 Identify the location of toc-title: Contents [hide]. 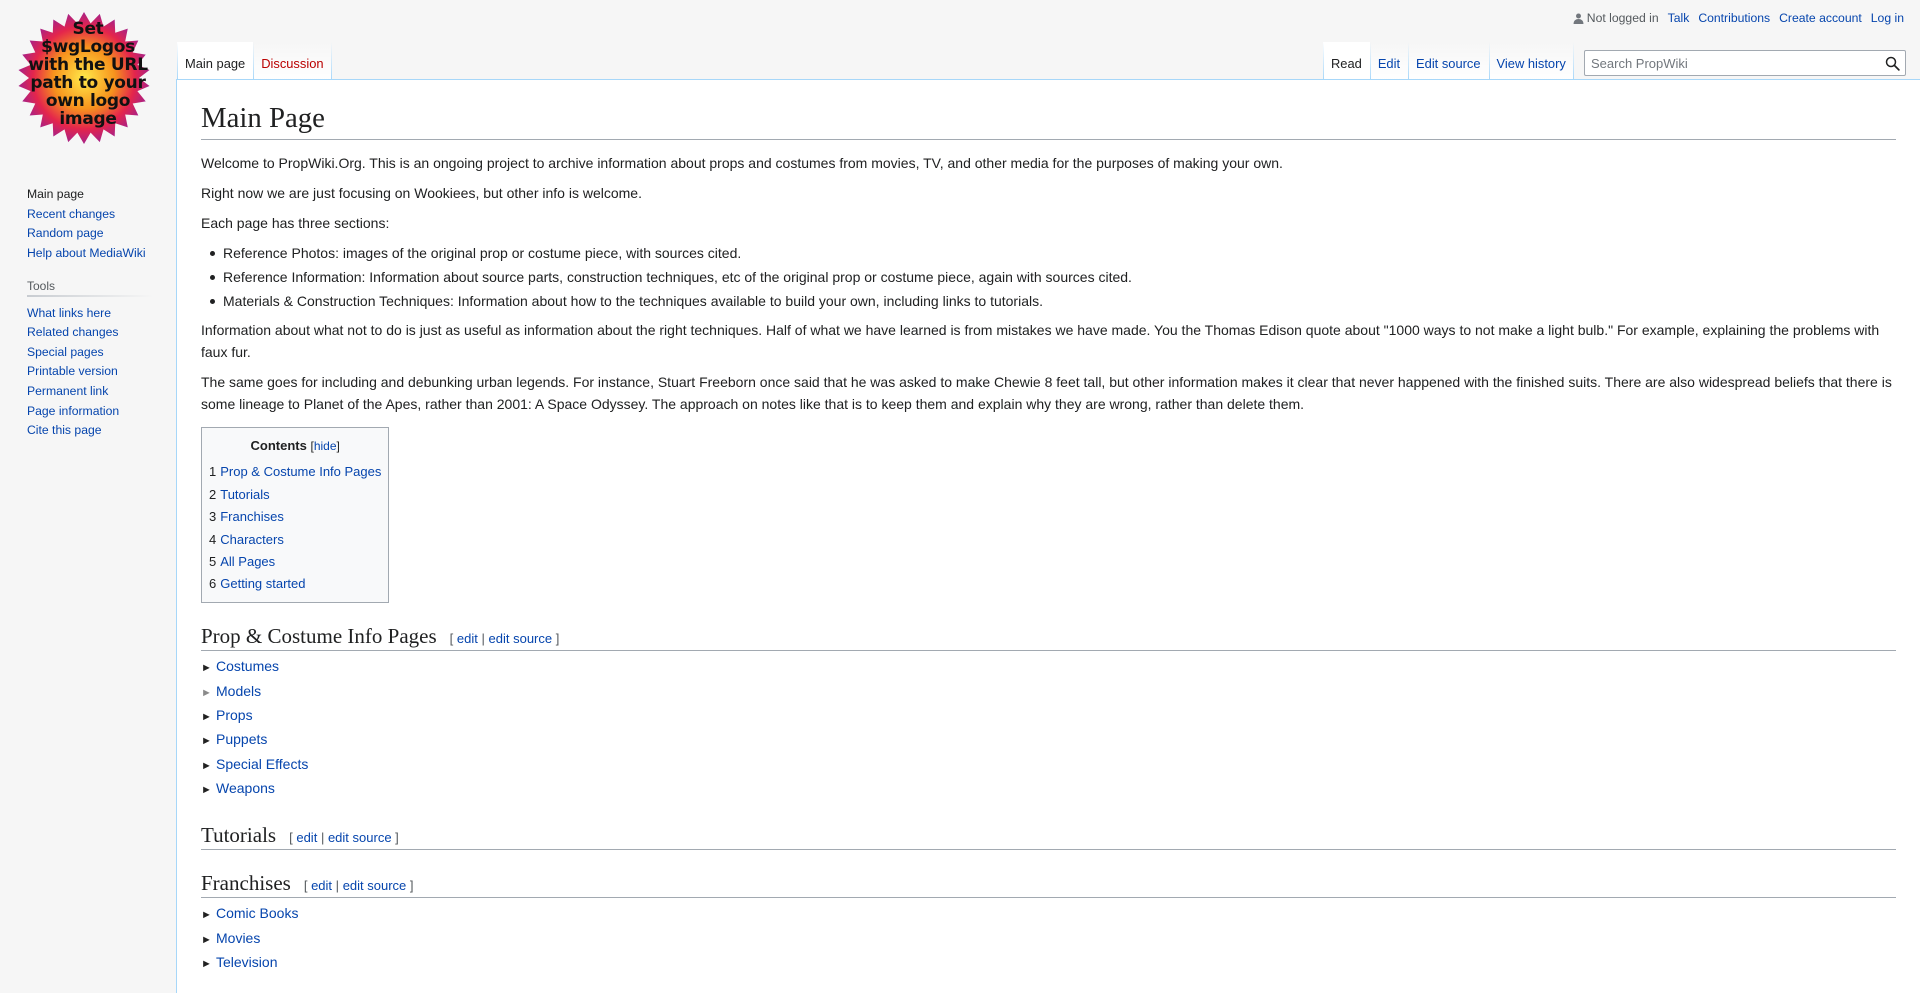
(295, 446).